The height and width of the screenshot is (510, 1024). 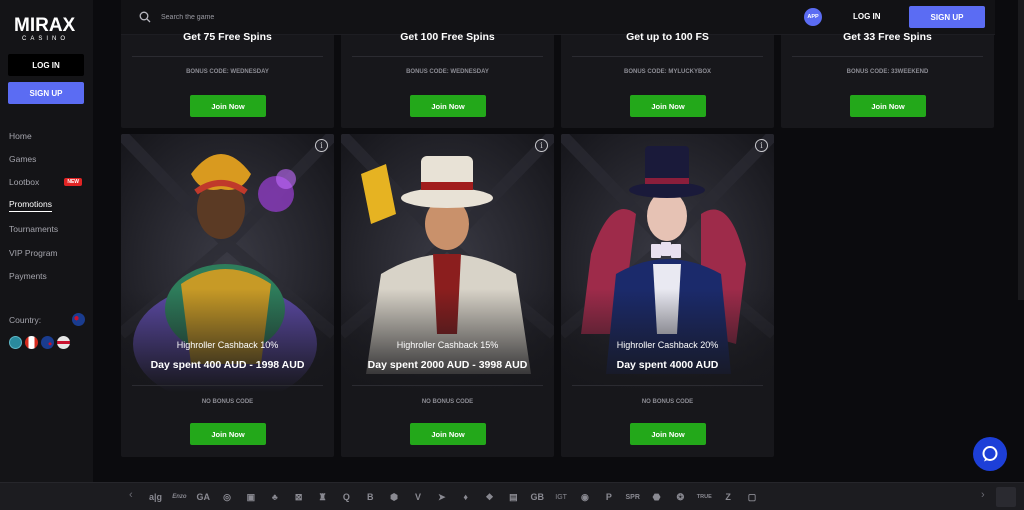 What do you see at coordinates (667, 263) in the screenshot?
I see `magician-character-illustration` at bounding box center [667, 263].